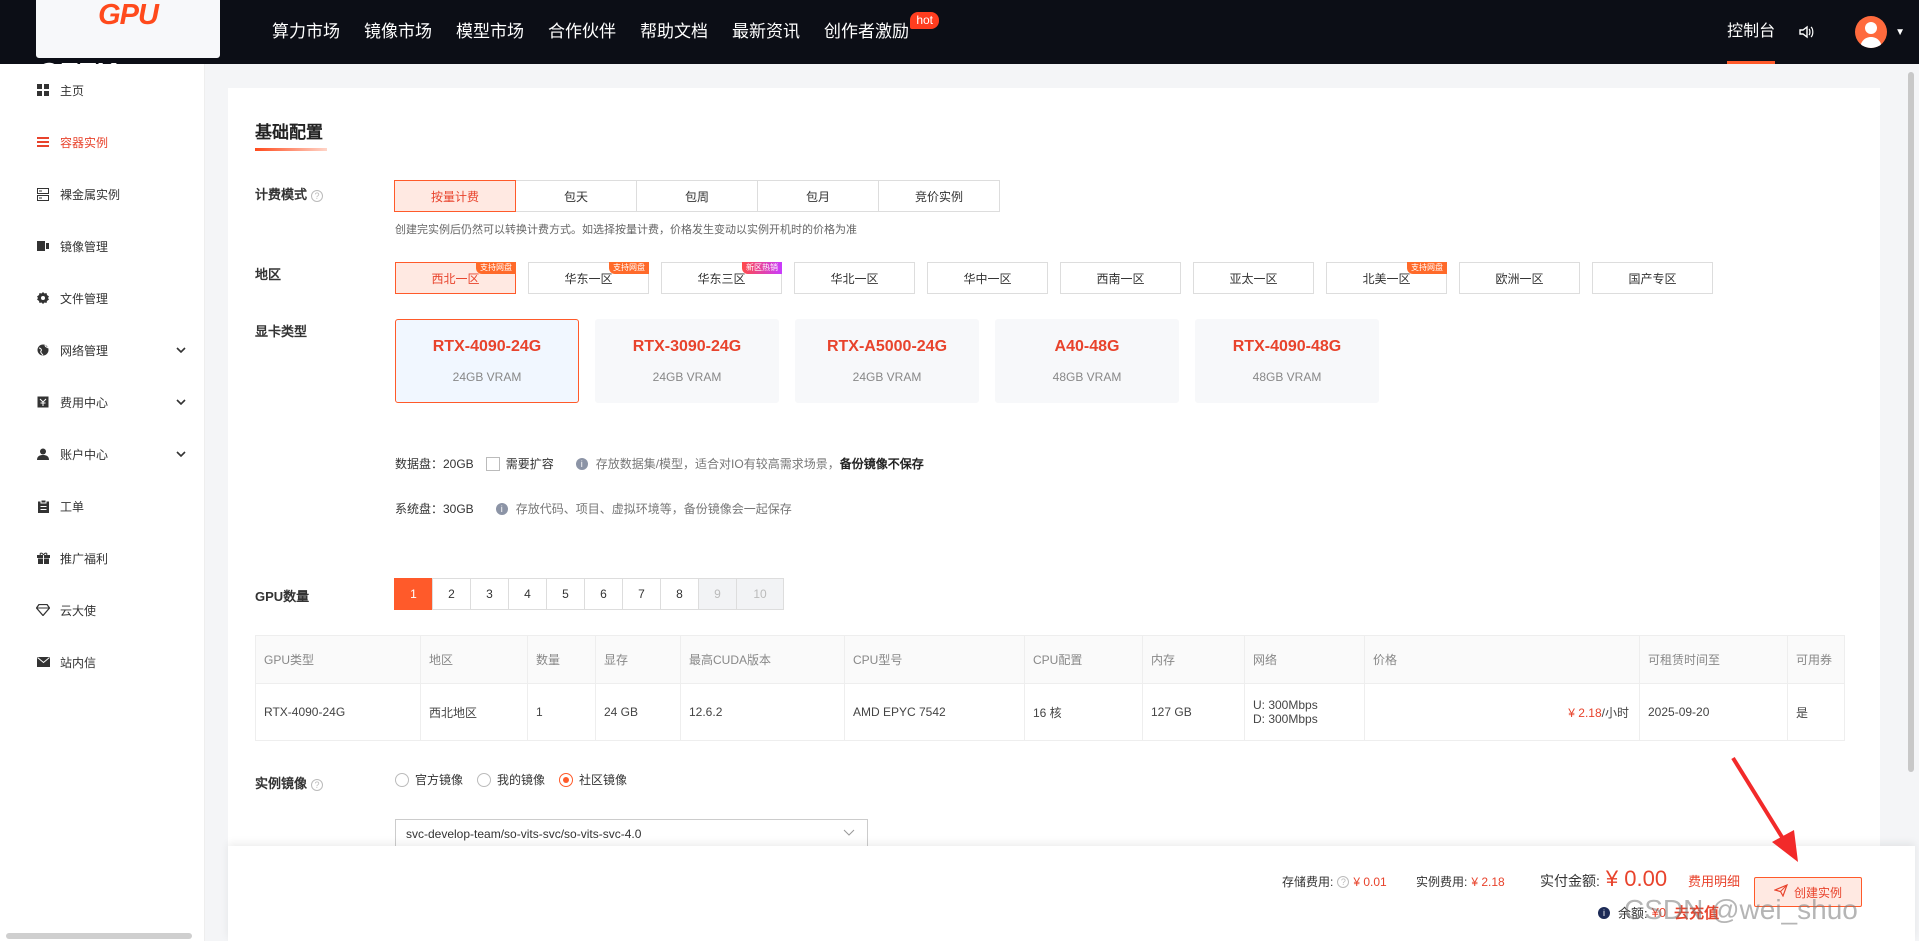 This screenshot has height=941, width=1919. I want to click on region-option-east-1: 华东一区 支持网盘, so click(588, 278).